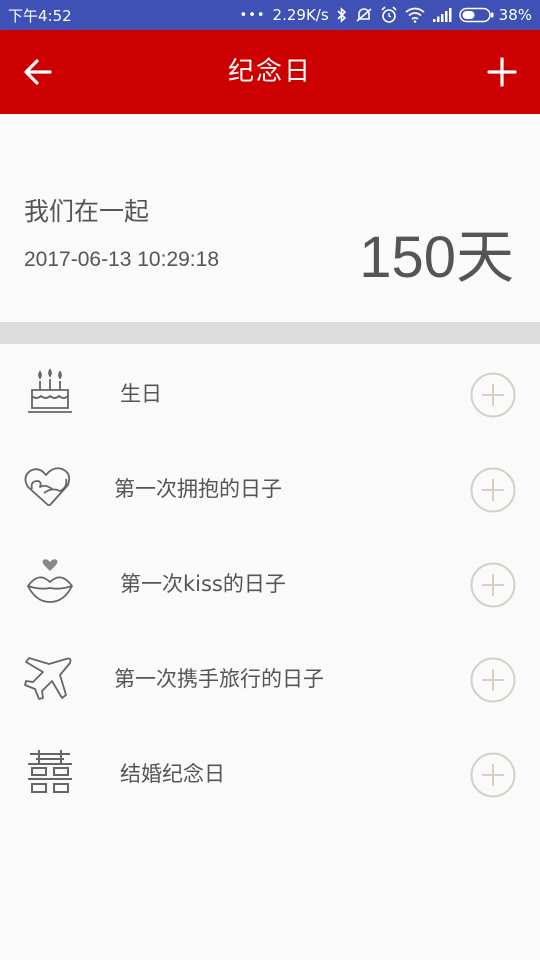 The width and height of the screenshot is (540, 960). I want to click on status-time: 下午4:52, so click(40, 15).